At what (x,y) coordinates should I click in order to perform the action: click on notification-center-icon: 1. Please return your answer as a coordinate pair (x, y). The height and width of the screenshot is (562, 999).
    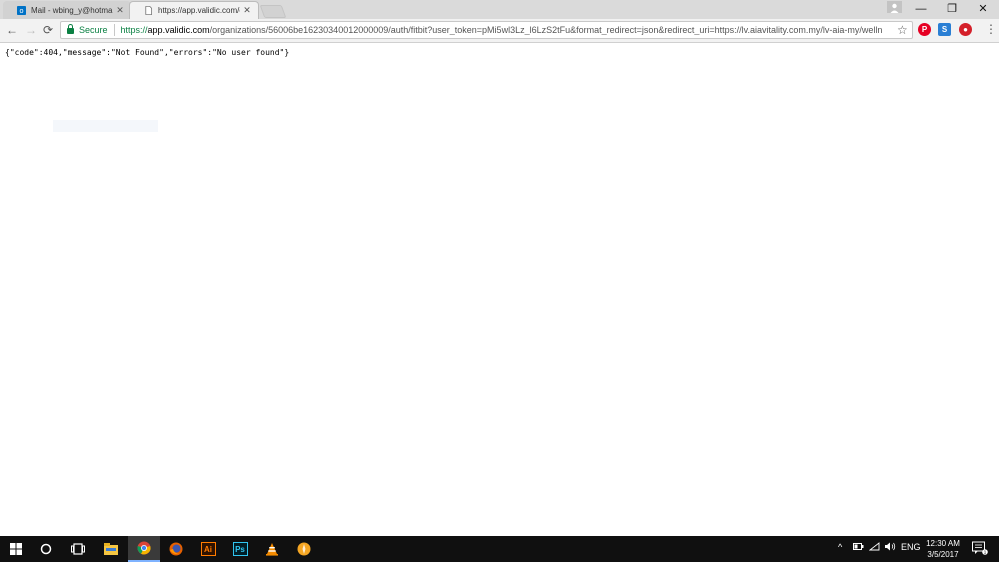
    Looking at the image, I should click on (980, 549).